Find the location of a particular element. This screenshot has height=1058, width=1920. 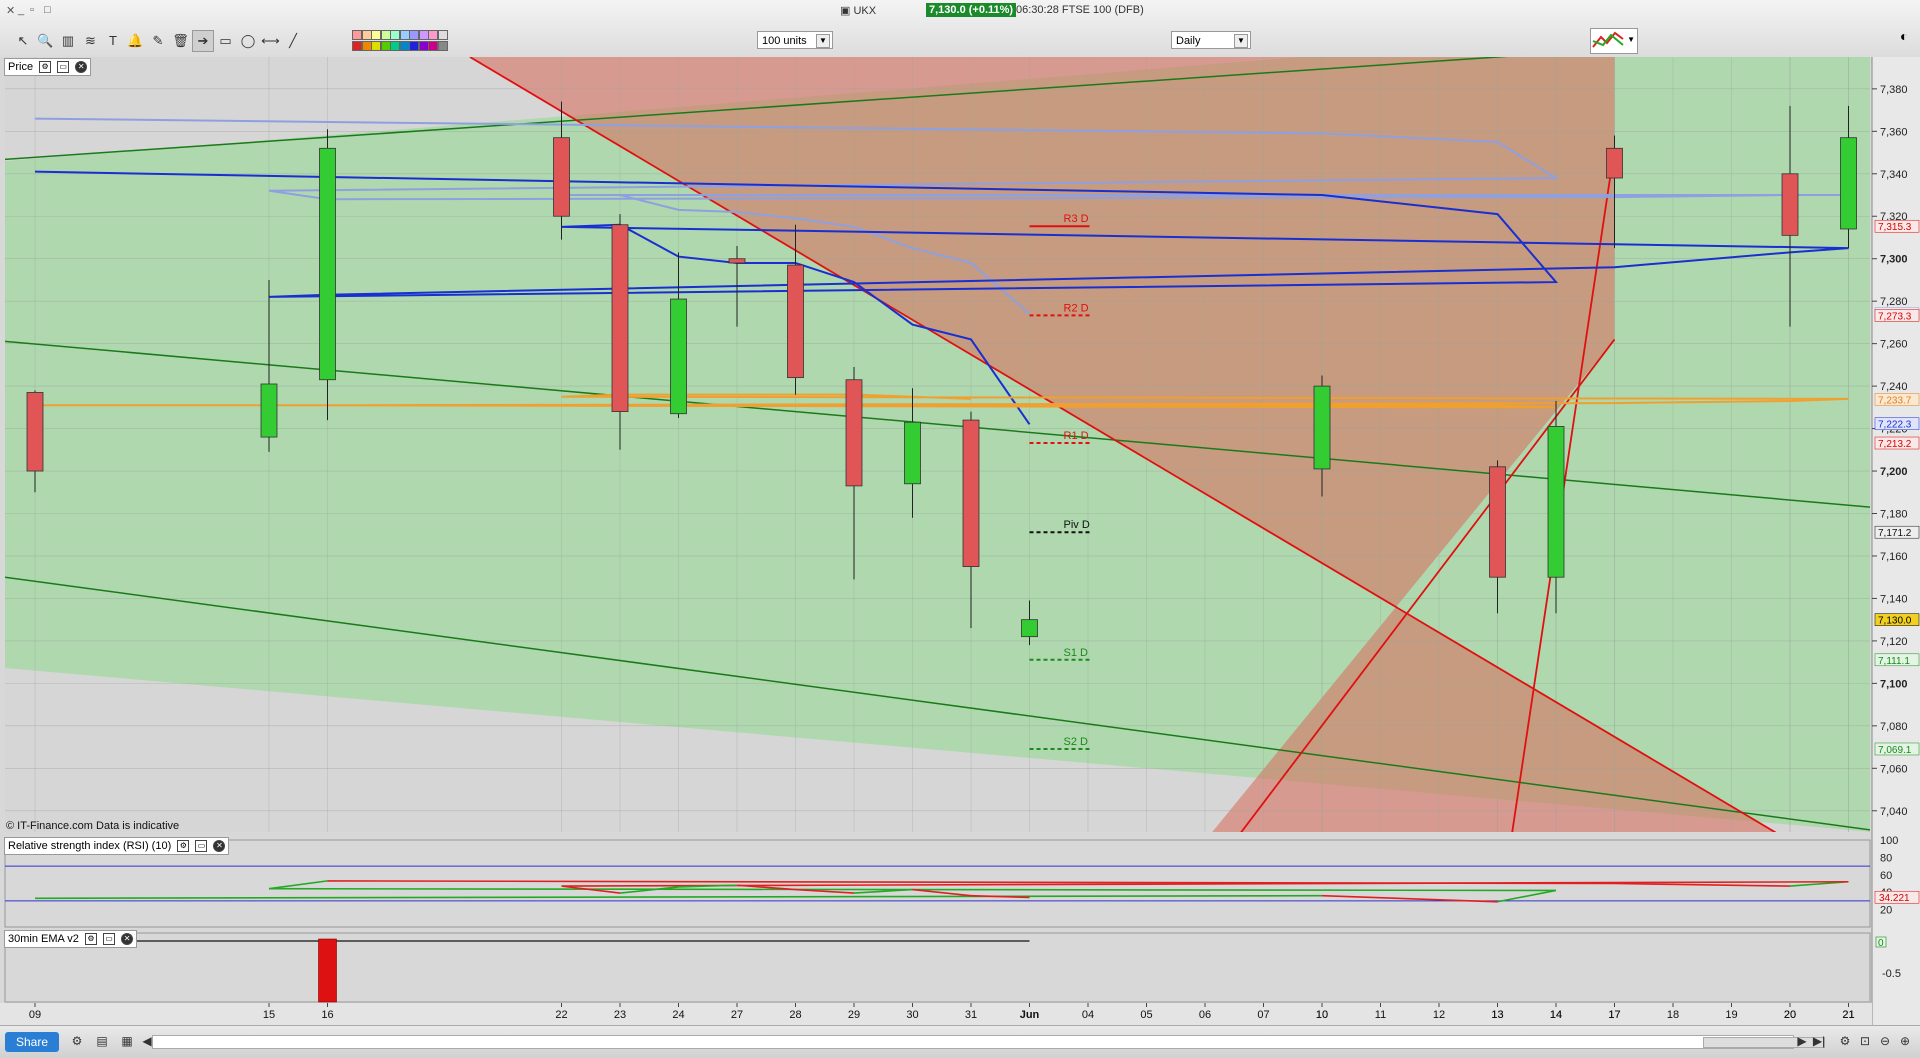

x-tick-label: Jun is located at coordinates (1030, 1015).